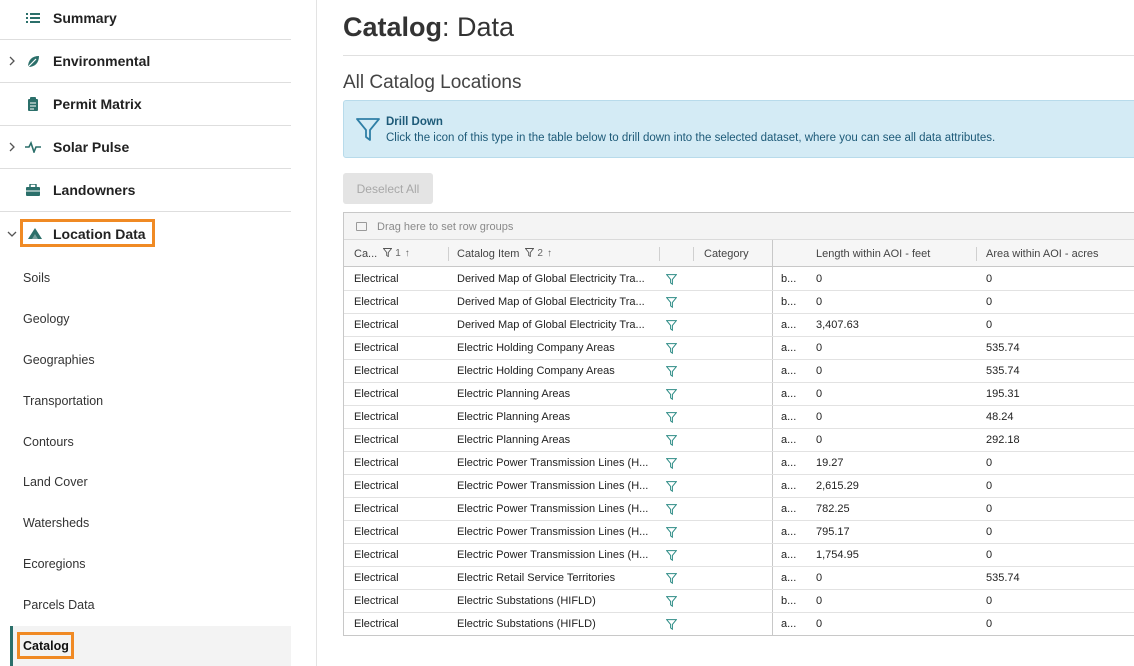 The width and height of the screenshot is (1134, 666). I want to click on sub-item-contours: Contours, so click(48, 442).